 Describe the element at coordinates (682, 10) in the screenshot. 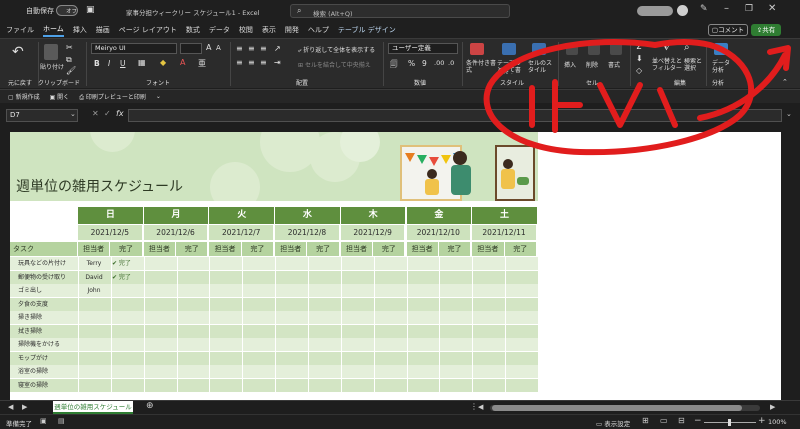

I see `avatar` at that location.